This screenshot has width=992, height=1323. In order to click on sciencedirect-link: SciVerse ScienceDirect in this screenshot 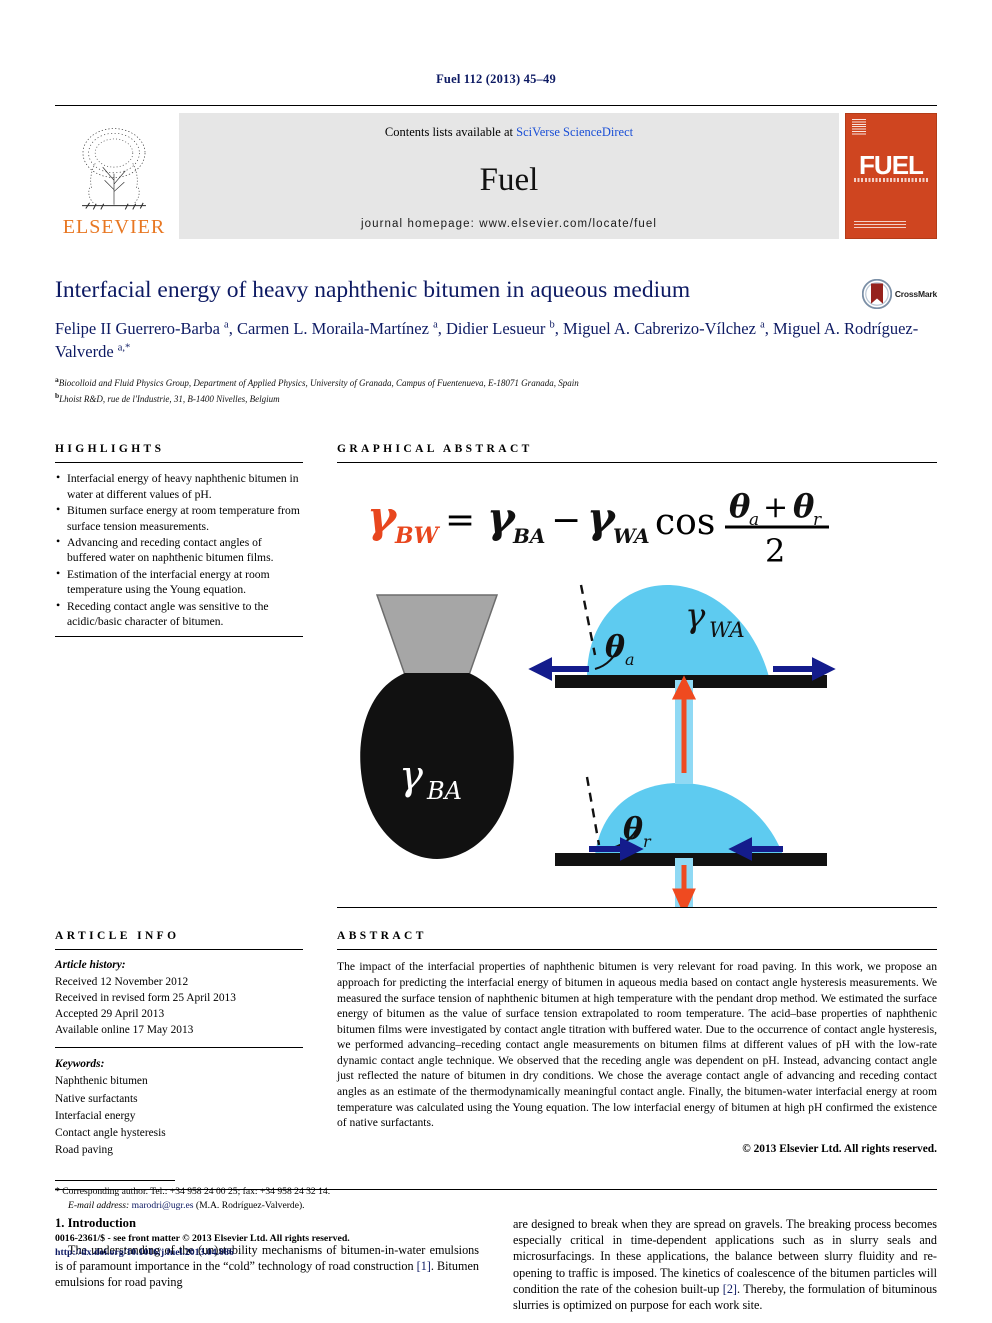, I will do `click(574, 132)`.